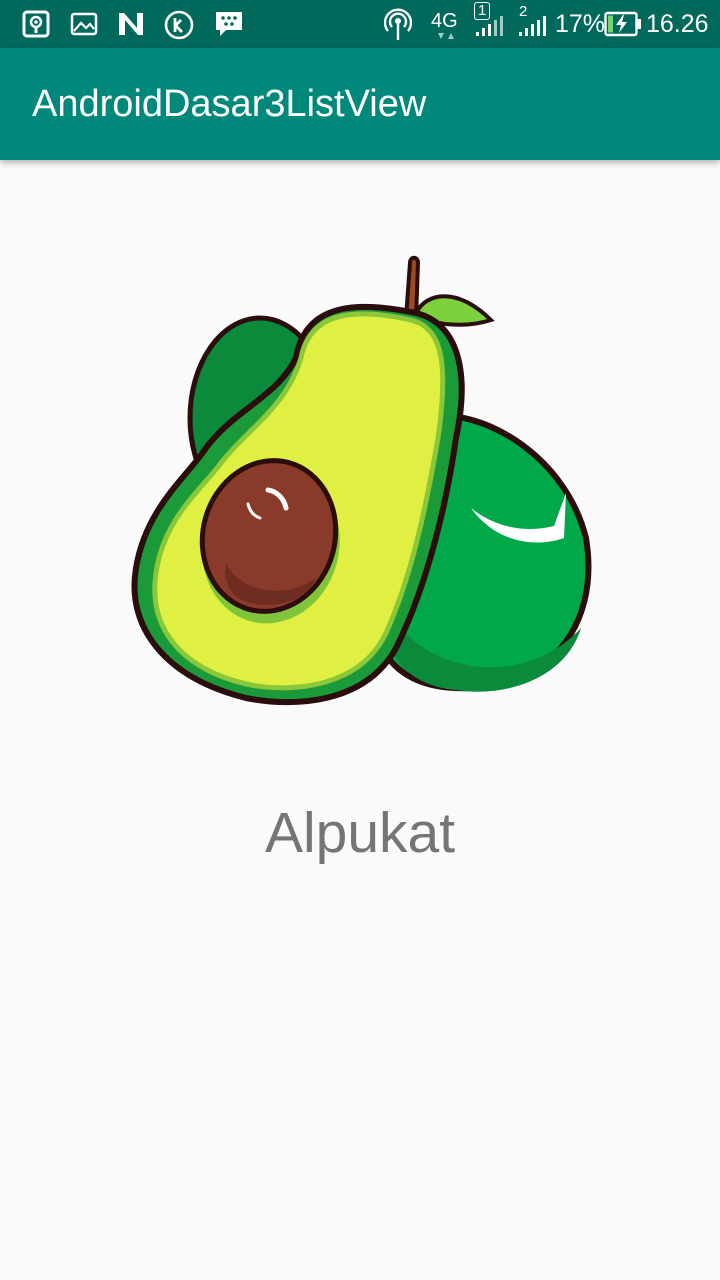 The height and width of the screenshot is (1280, 720). What do you see at coordinates (229, 104) in the screenshot?
I see `app-title: AndroidDasar3ListView` at bounding box center [229, 104].